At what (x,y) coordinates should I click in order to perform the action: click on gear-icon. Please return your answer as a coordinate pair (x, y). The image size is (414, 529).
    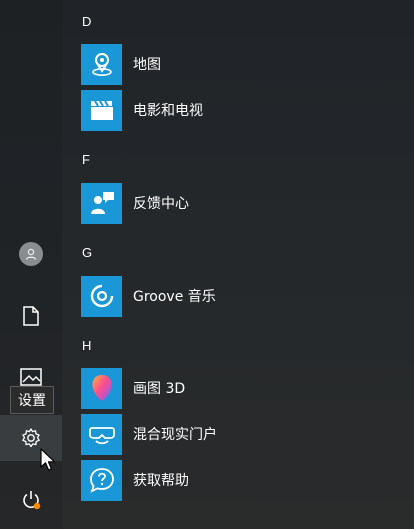
    Looking at the image, I should click on (31, 438).